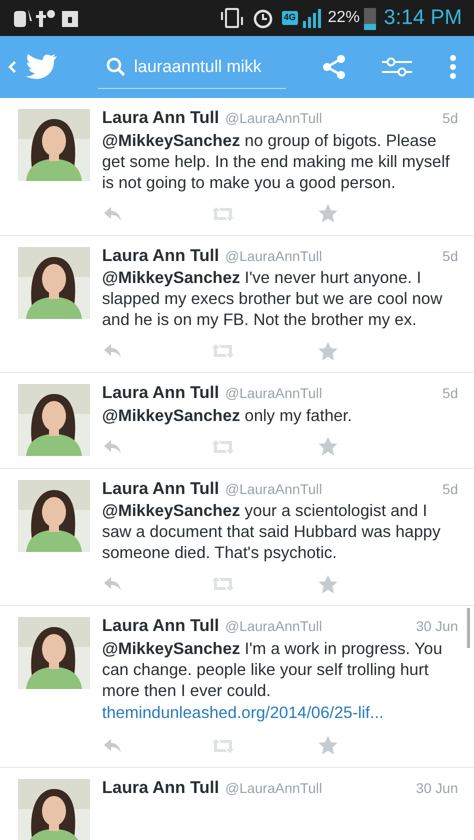  I want to click on phone-vibrate-icon, so click(232, 18).